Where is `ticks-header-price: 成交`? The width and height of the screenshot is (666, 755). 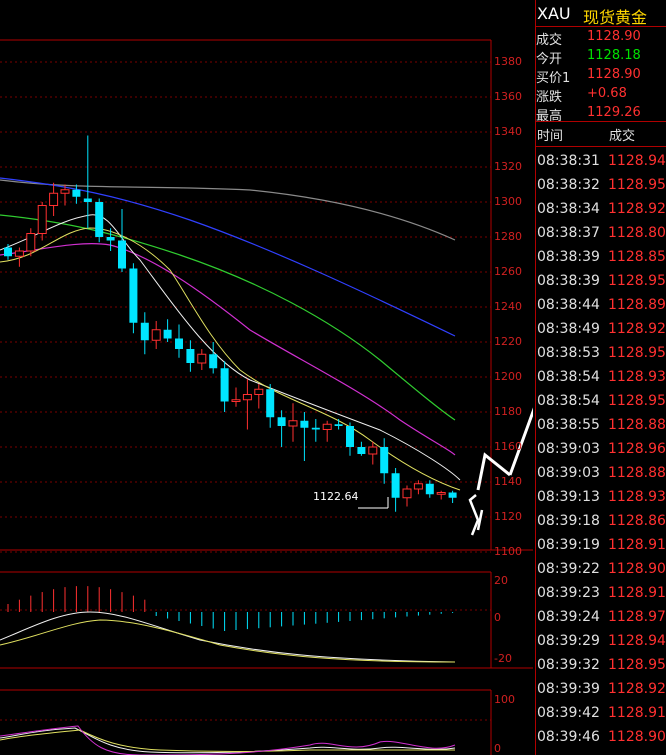 ticks-header-price: 成交 is located at coordinates (622, 136).